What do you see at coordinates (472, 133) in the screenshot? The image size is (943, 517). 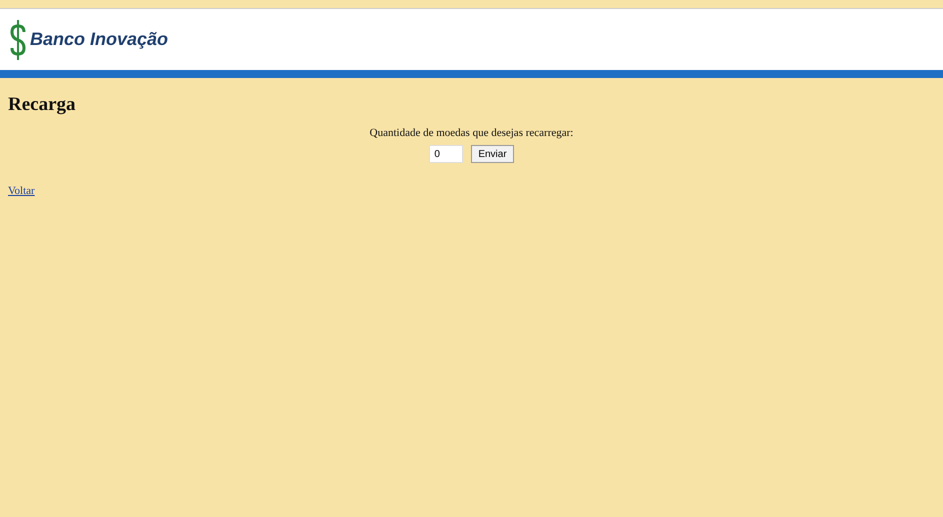 I see `amount-prompt: Quantidade de moedas que desejas recarregar:` at bounding box center [472, 133].